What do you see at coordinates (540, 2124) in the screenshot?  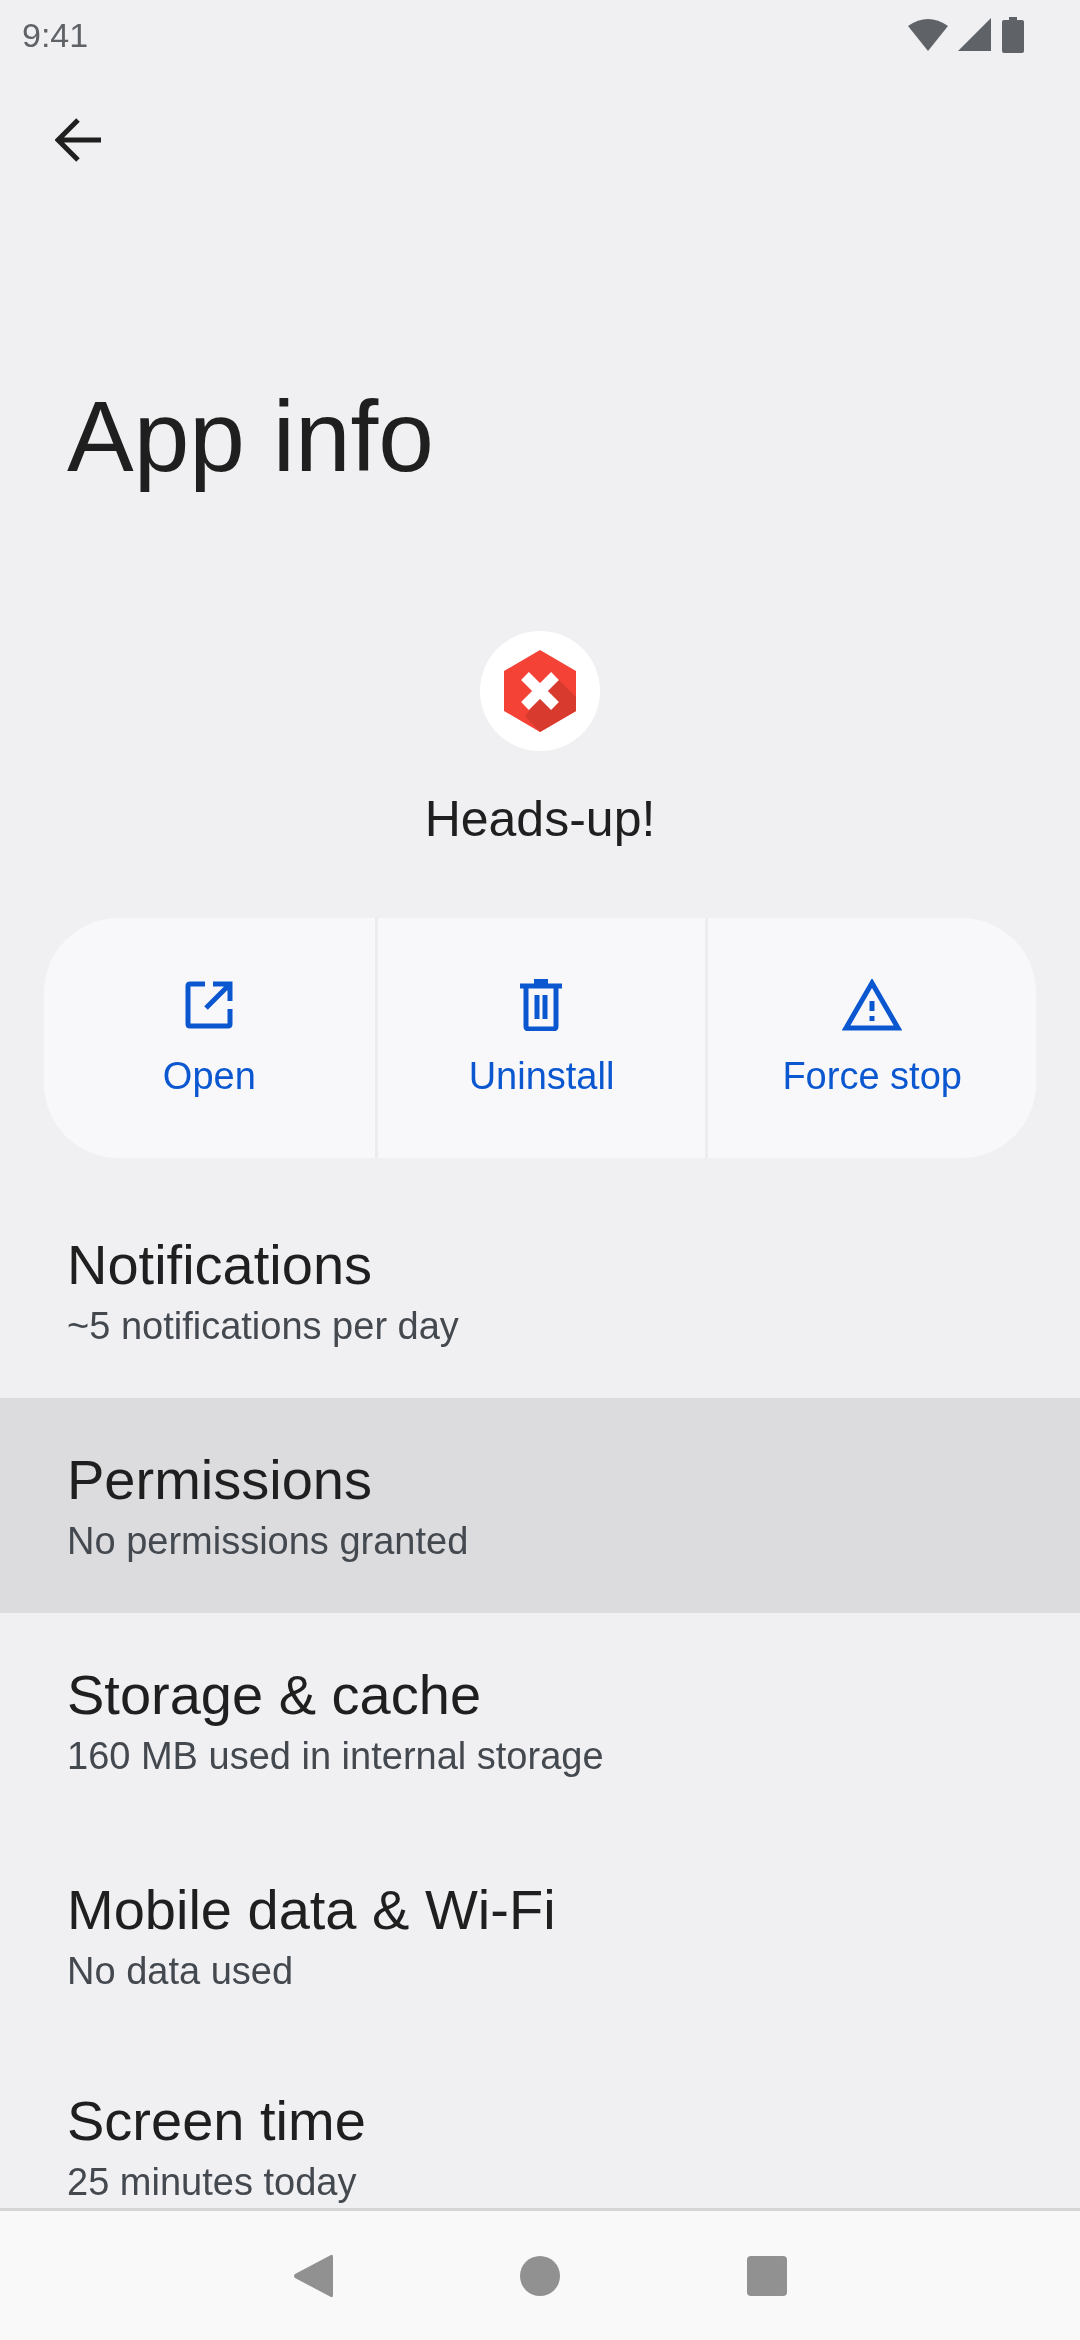 I see `settings-item: Screen time 25 minutes today` at bounding box center [540, 2124].